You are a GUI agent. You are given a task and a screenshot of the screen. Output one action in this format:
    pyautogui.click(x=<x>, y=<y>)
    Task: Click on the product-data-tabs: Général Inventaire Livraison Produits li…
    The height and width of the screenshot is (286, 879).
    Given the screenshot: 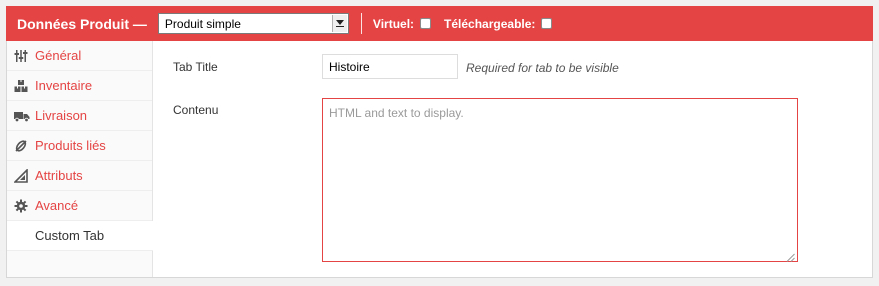 What is the action you would take?
    pyautogui.click(x=80, y=159)
    